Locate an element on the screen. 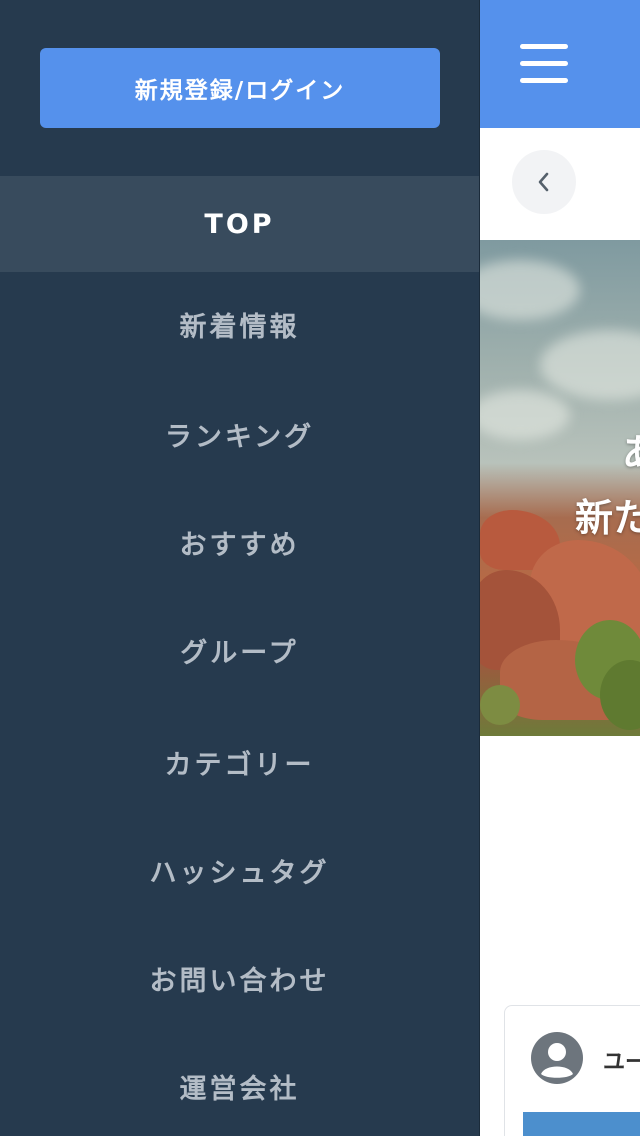 Image resolution: width=640 pixels, height=1136 pixels. nav-item-news: 新着情報 is located at coordinates (239, 324).